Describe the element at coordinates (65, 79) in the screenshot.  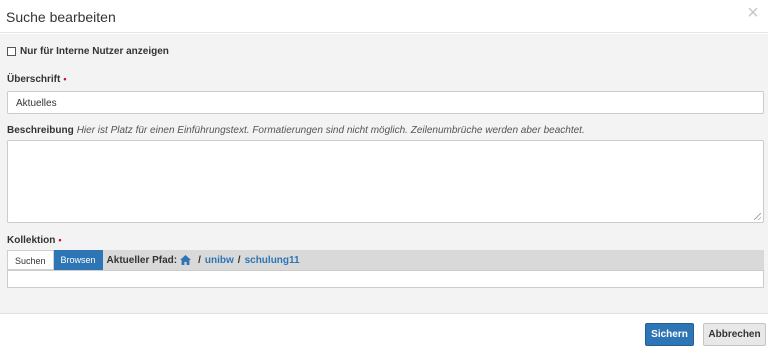
I see `heading-required-marker: •` at that location.